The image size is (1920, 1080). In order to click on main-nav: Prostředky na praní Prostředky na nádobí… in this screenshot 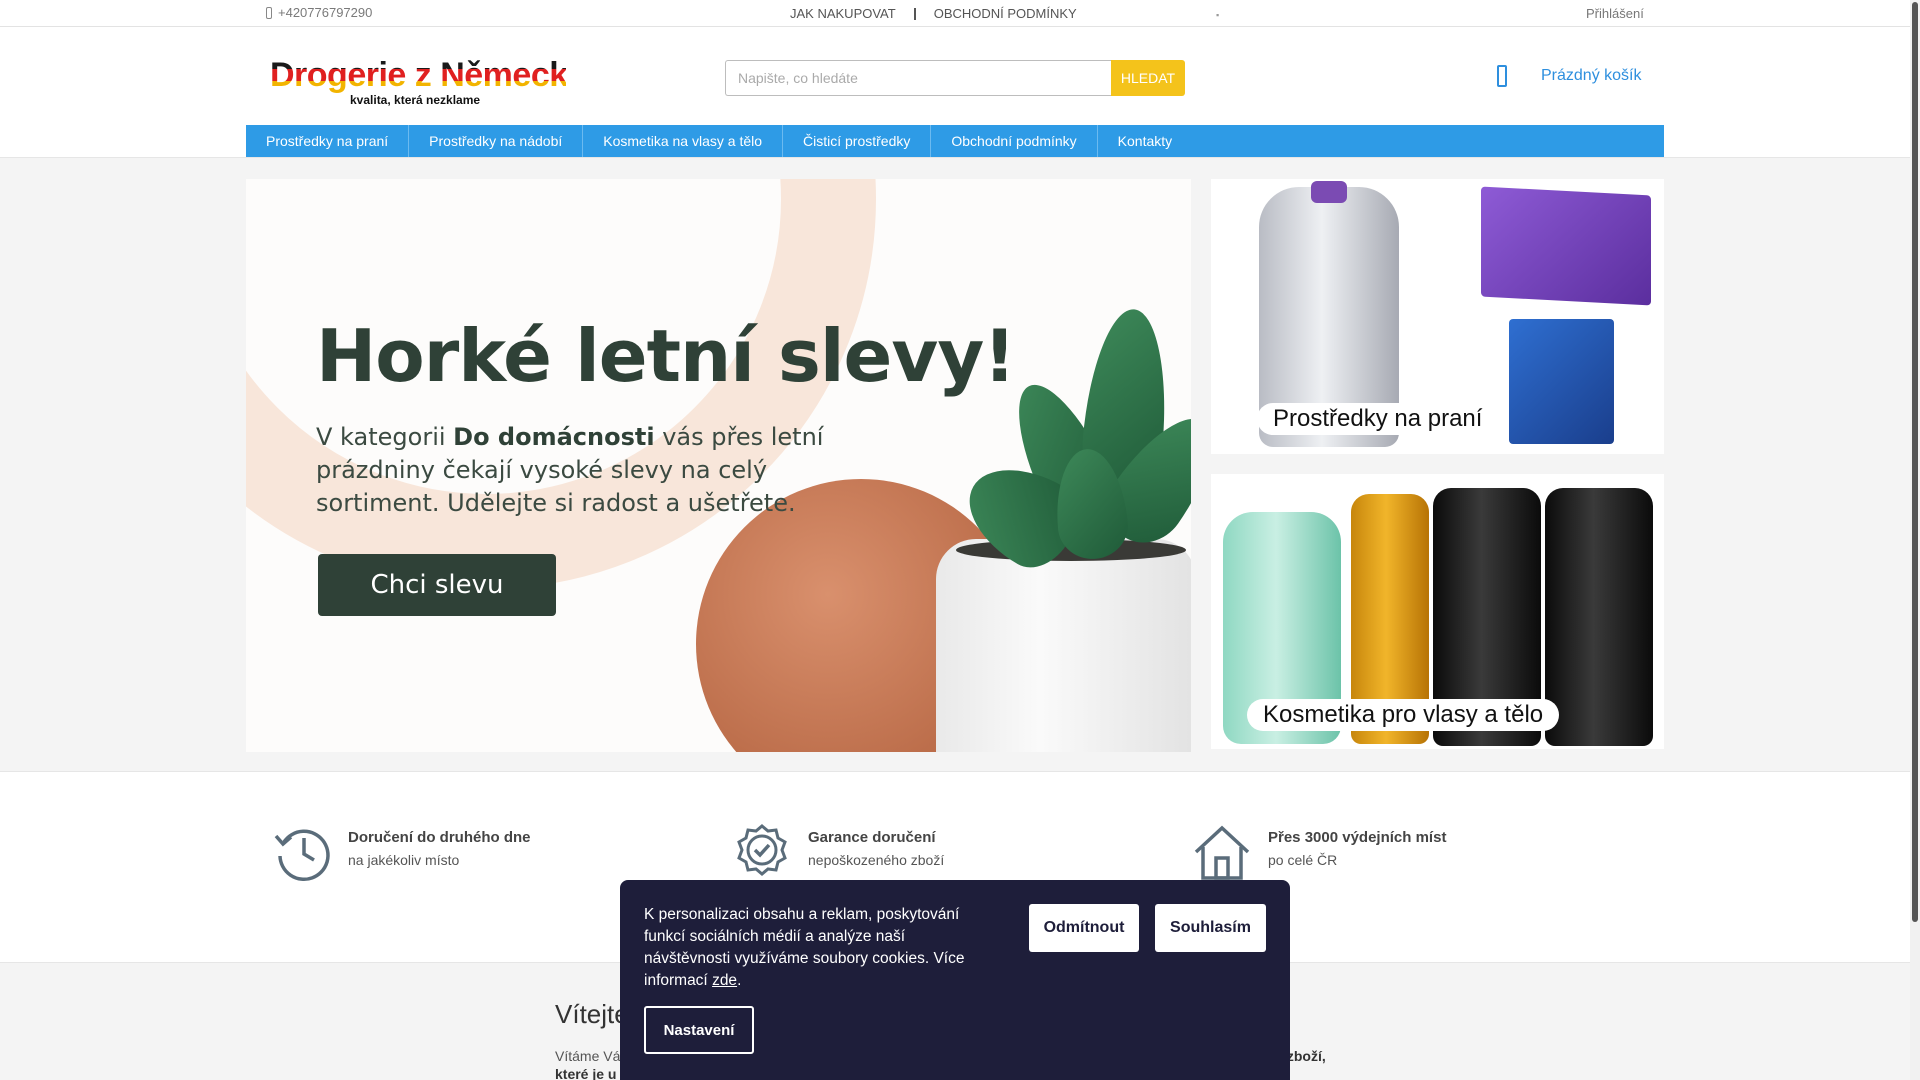, I will do `click(955, 141)`.